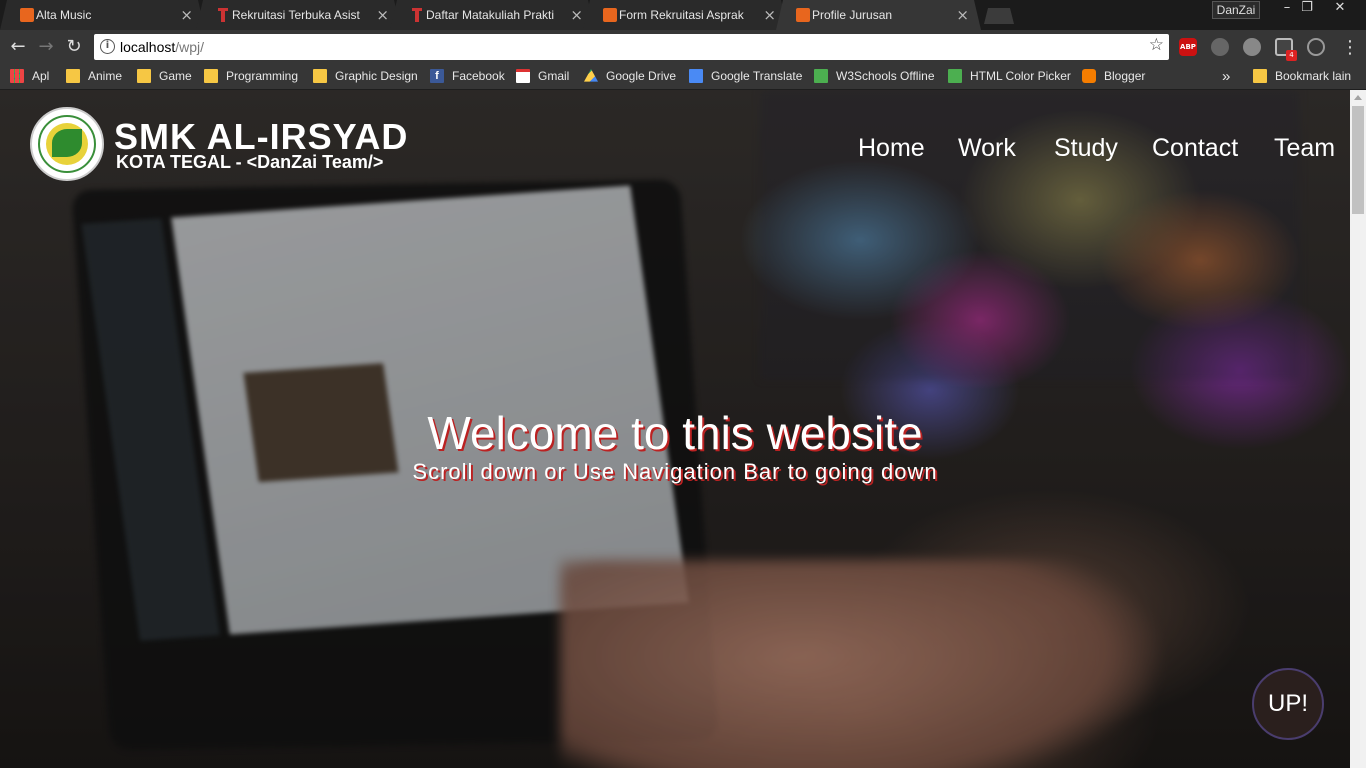 The width and height of the screenshot is (1366, 768). Describe the element at coordinates (1307, 9) in the screenshot. I see `restore-button: ❐` at that location.